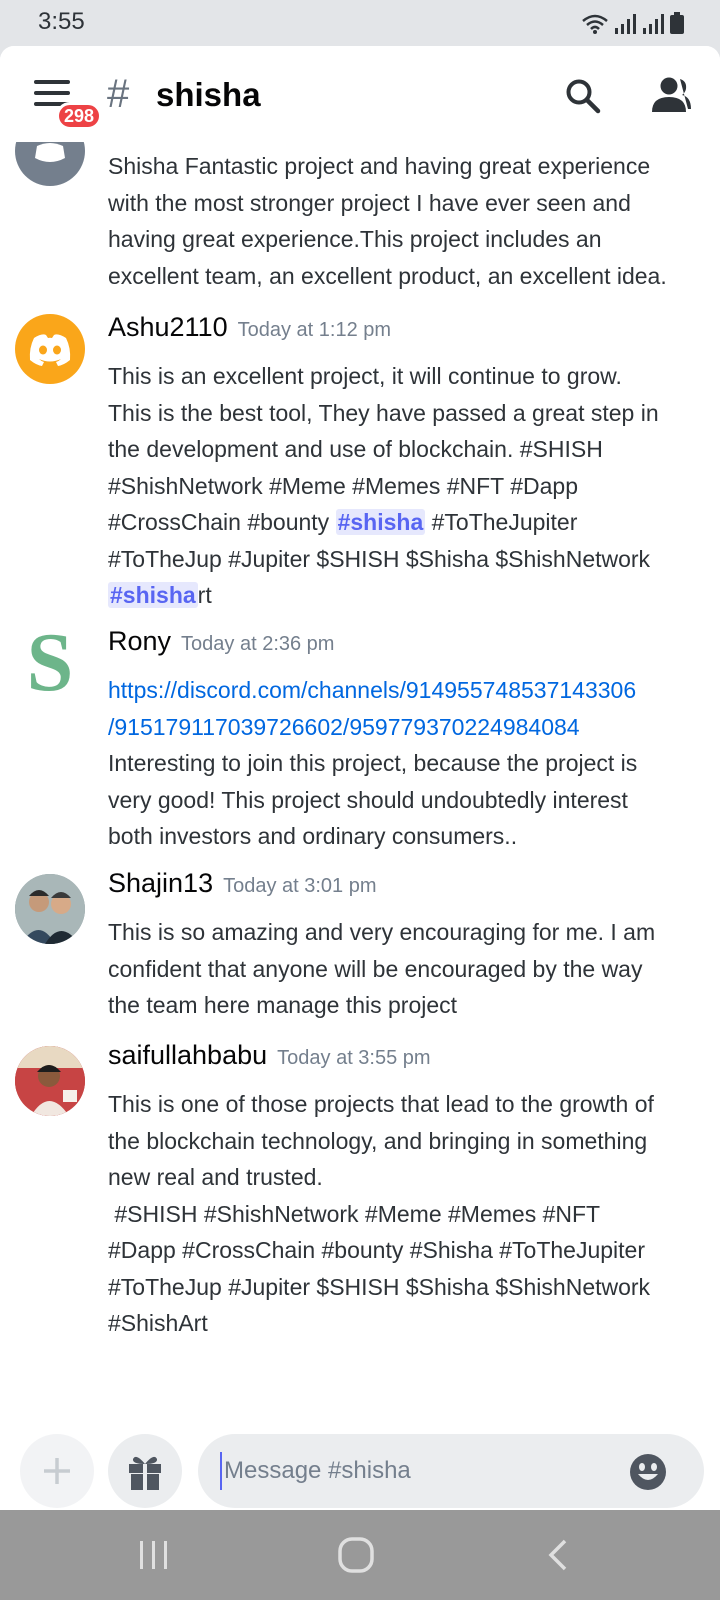  What do you see at coordinates (583, 96) in the screenshot?
I see `search-icon` at bounding box center [583, 96].